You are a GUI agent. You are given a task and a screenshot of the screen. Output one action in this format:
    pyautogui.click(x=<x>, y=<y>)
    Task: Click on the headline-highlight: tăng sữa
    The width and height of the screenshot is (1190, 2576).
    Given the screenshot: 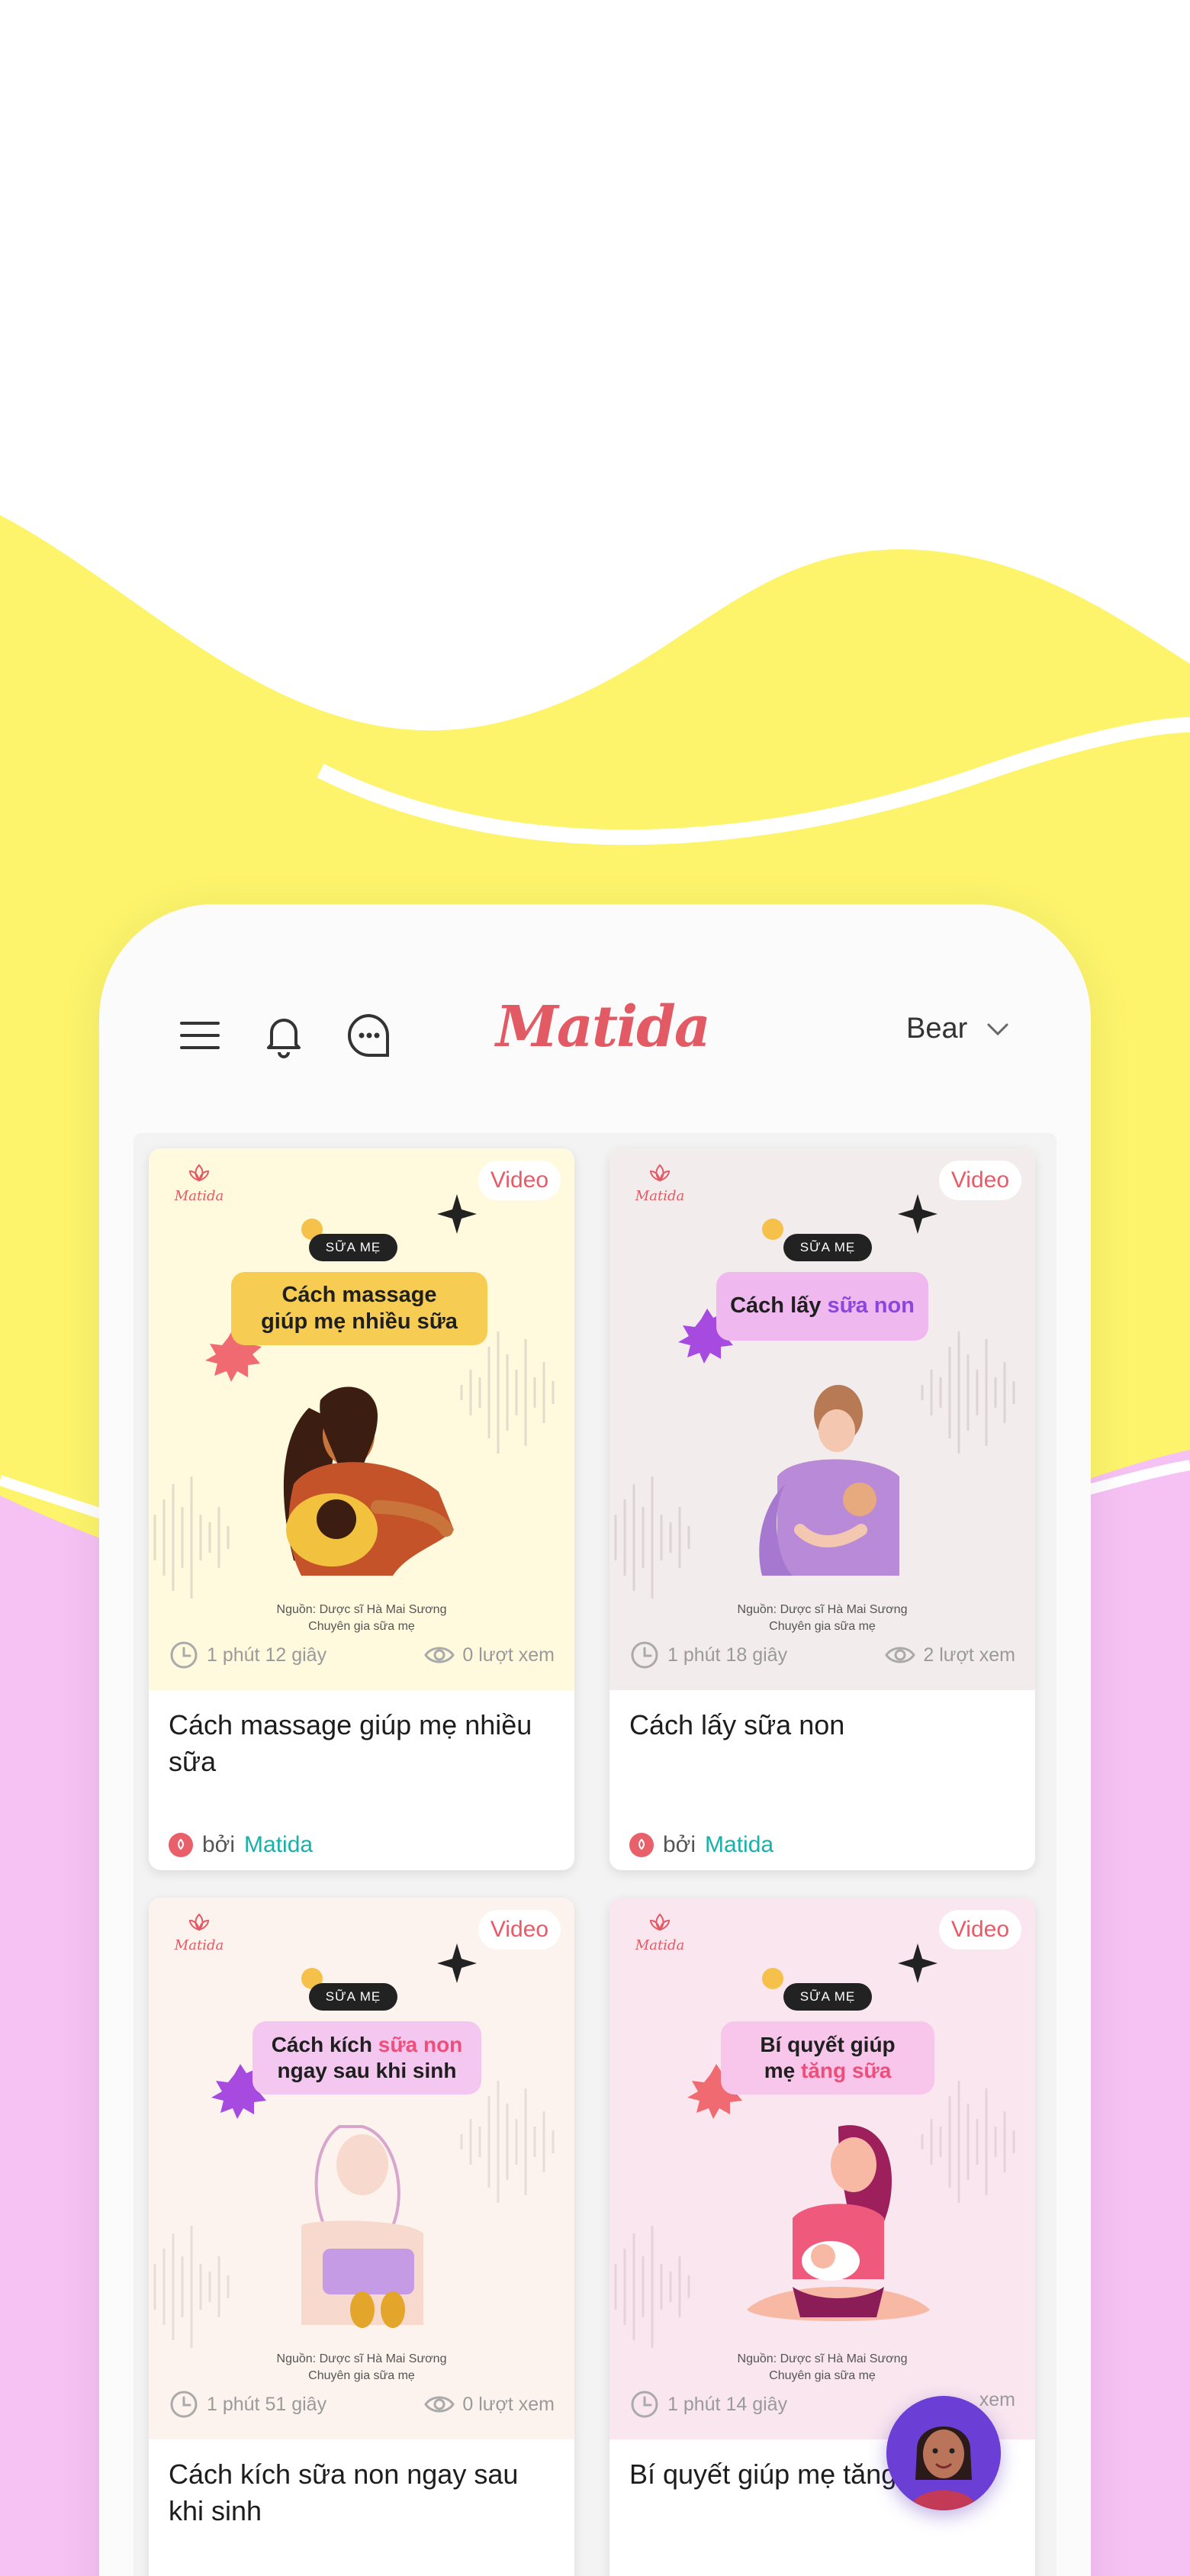 What is the action you would take?
    pyautogui.click(x=846, y=2070)
    